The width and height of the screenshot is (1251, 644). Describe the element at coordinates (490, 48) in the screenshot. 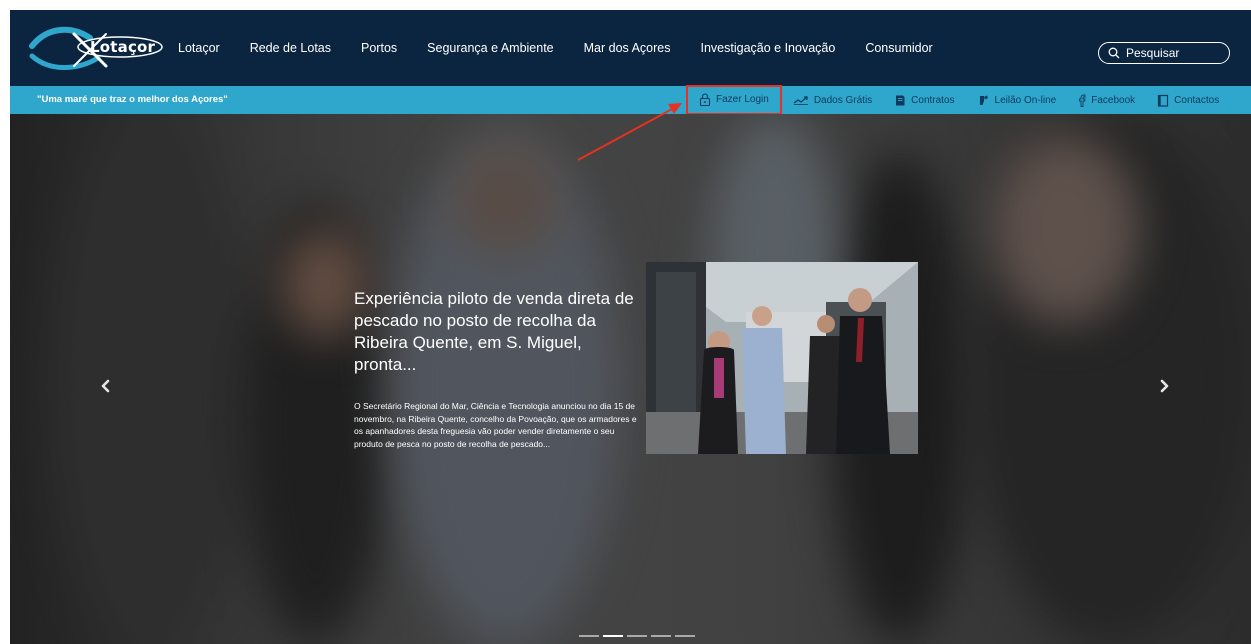

I see `nav-item-seguranca-ambiente: Segurança e Ambiente` at that location.